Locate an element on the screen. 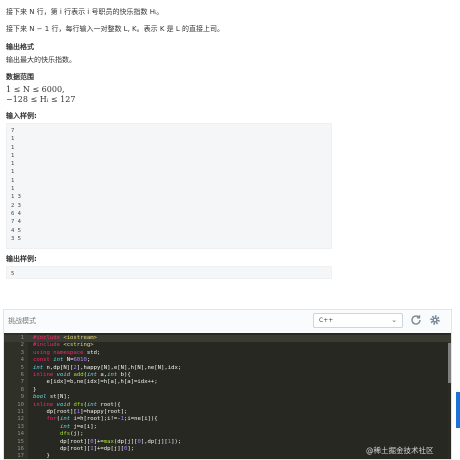  code-line: 13 int j=e[i]; is located at coordinates (227, 427).